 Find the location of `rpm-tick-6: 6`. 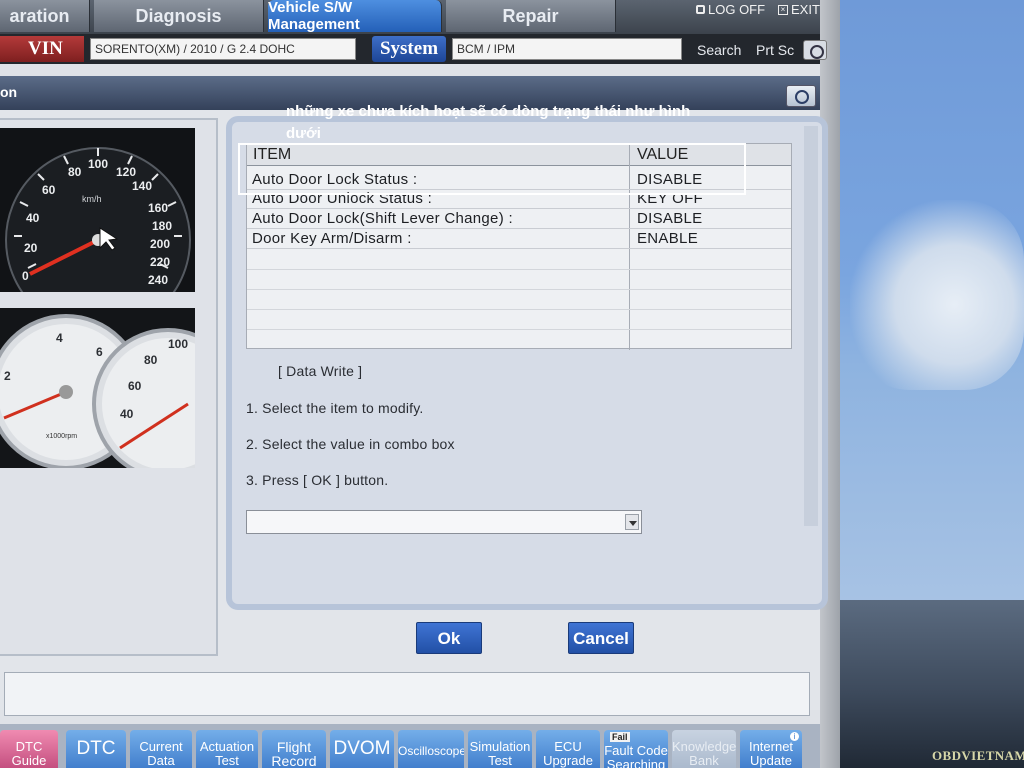

rpm-tick-6: 6 is located at coordinates (99, 352).